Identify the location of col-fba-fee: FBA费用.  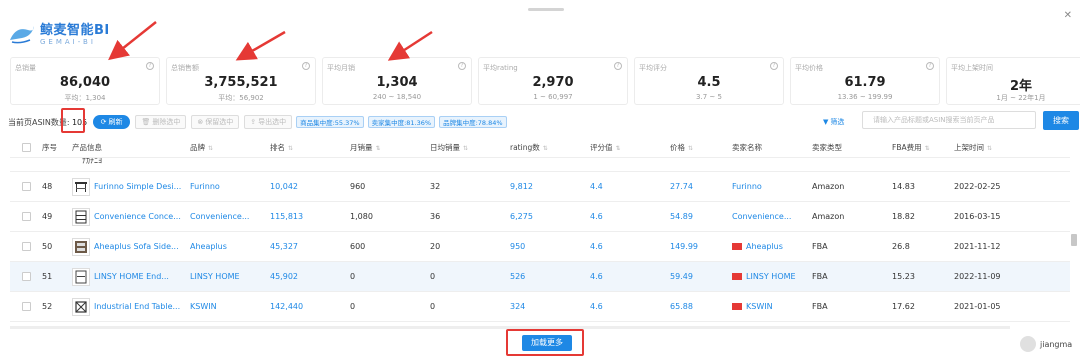
(907, 147).